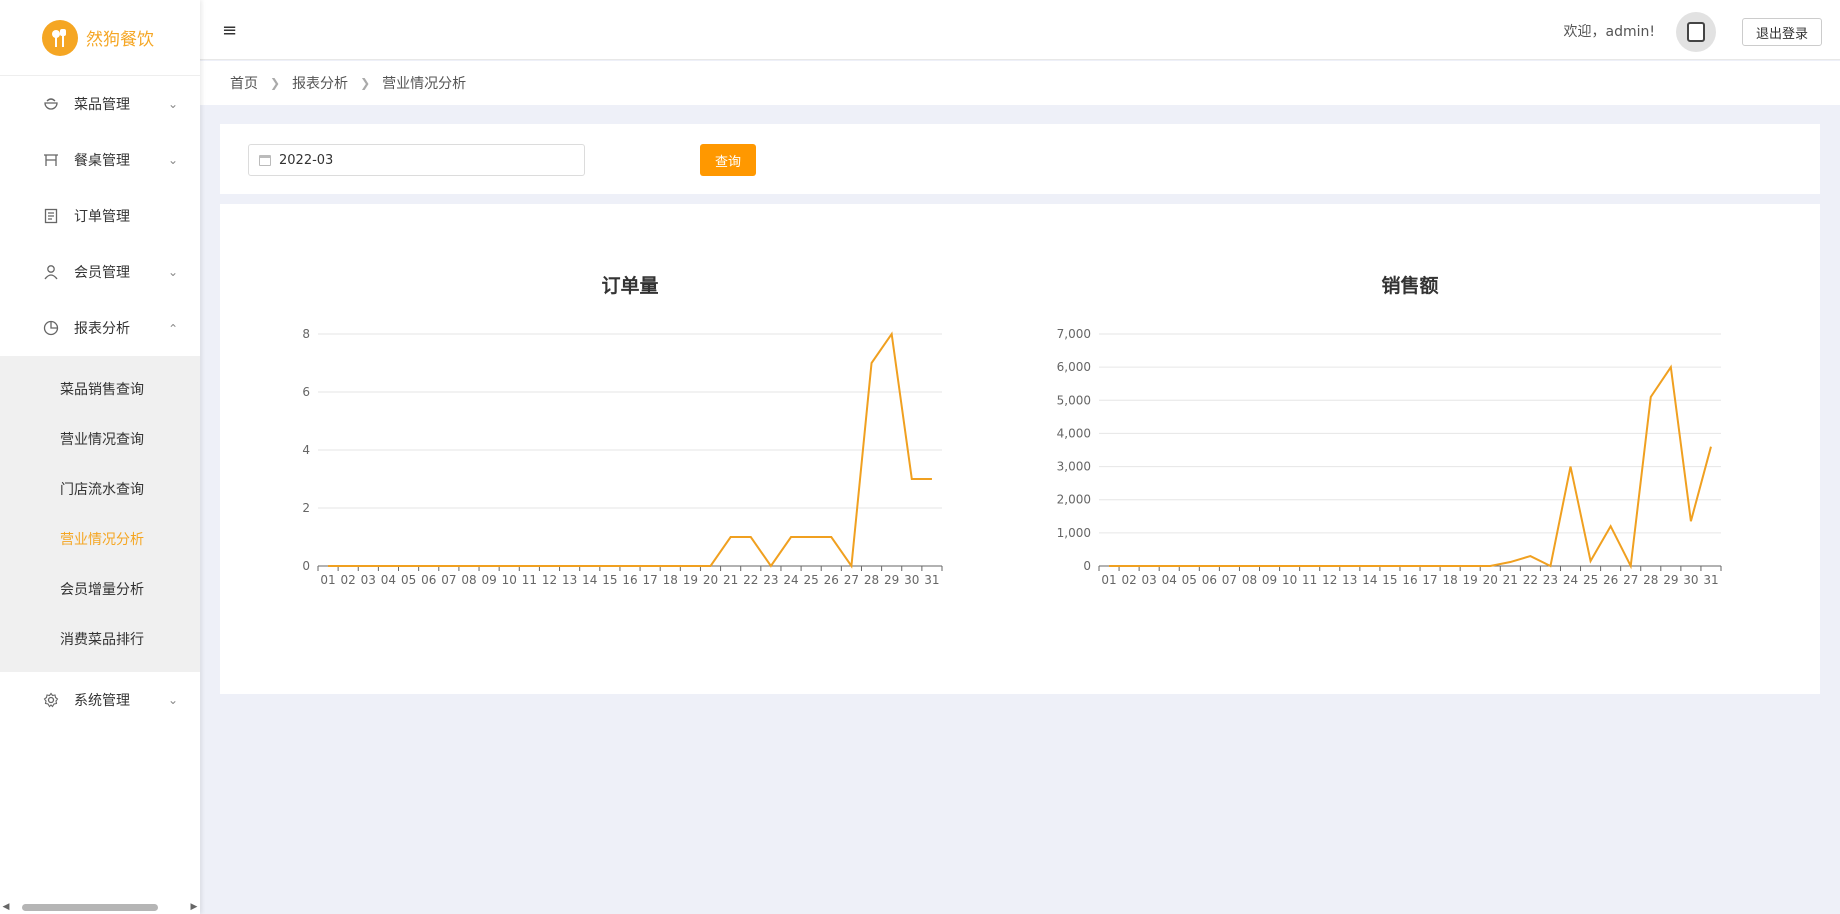  I want to click on orders-chart-xtick-label: 30, so click(911, 580).